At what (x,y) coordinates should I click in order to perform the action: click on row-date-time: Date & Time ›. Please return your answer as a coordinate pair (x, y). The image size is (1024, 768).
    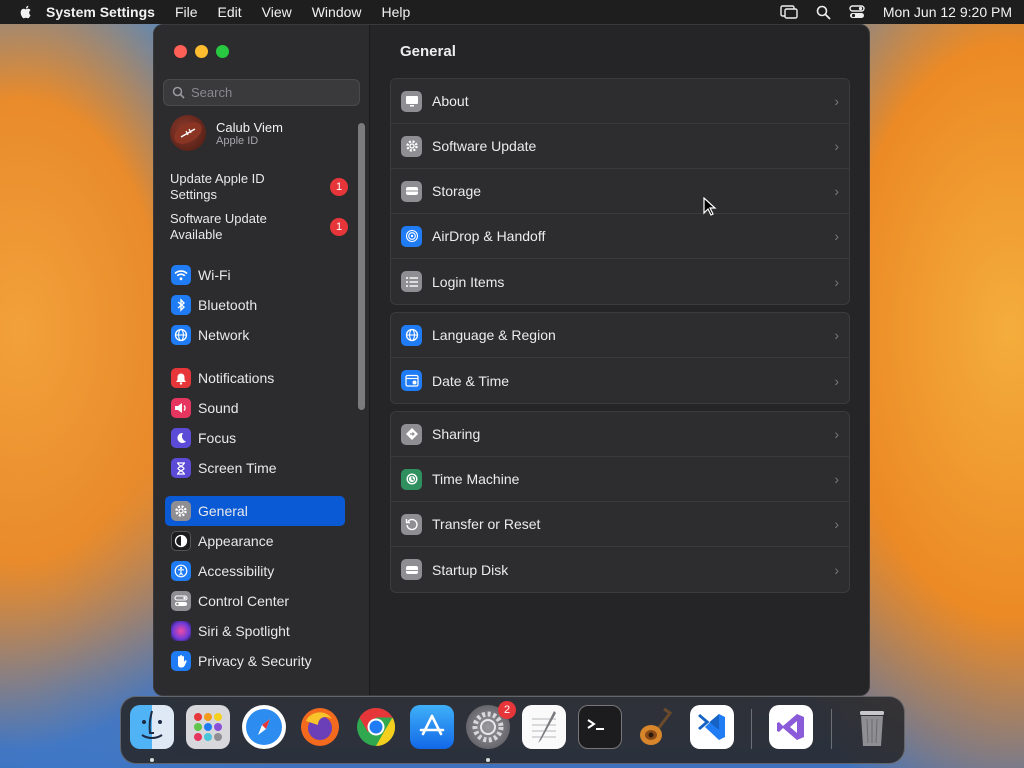
    Looking at the image, I should click on (620, 380).